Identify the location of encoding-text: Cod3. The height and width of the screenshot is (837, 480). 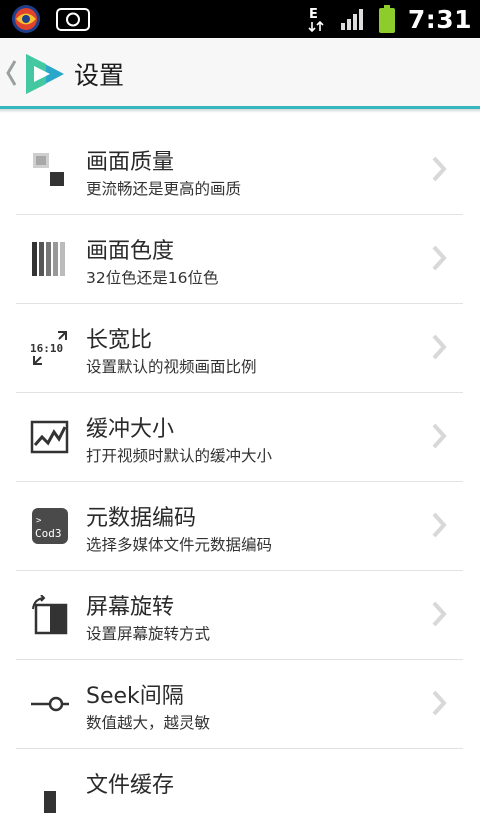
(48, 533).